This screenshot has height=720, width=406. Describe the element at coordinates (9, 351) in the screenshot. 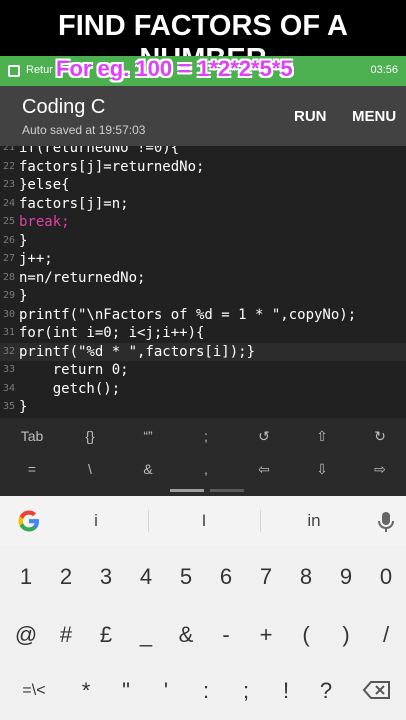

I see `line-number: 32` at that location.